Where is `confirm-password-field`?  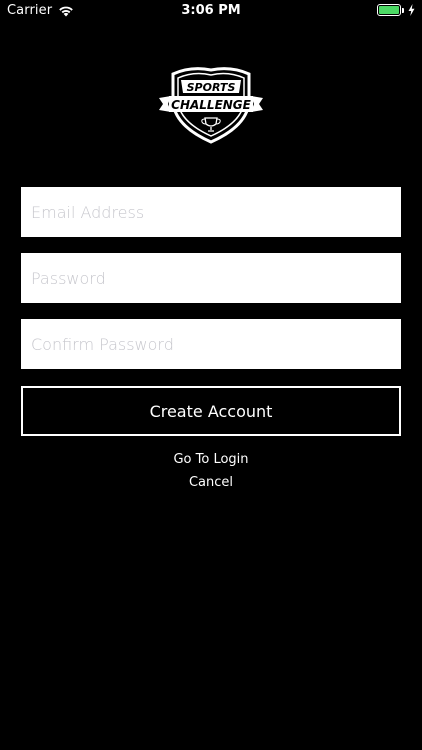 confirm-password-field is located at coordinates (211, 344).